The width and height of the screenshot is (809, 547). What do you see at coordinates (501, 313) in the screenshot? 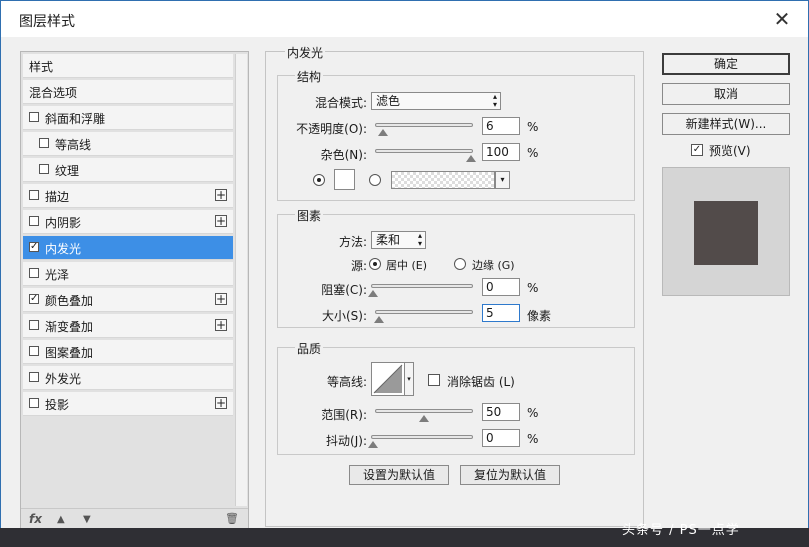
I see `size-input: 5` at bounding box center [501, 313].